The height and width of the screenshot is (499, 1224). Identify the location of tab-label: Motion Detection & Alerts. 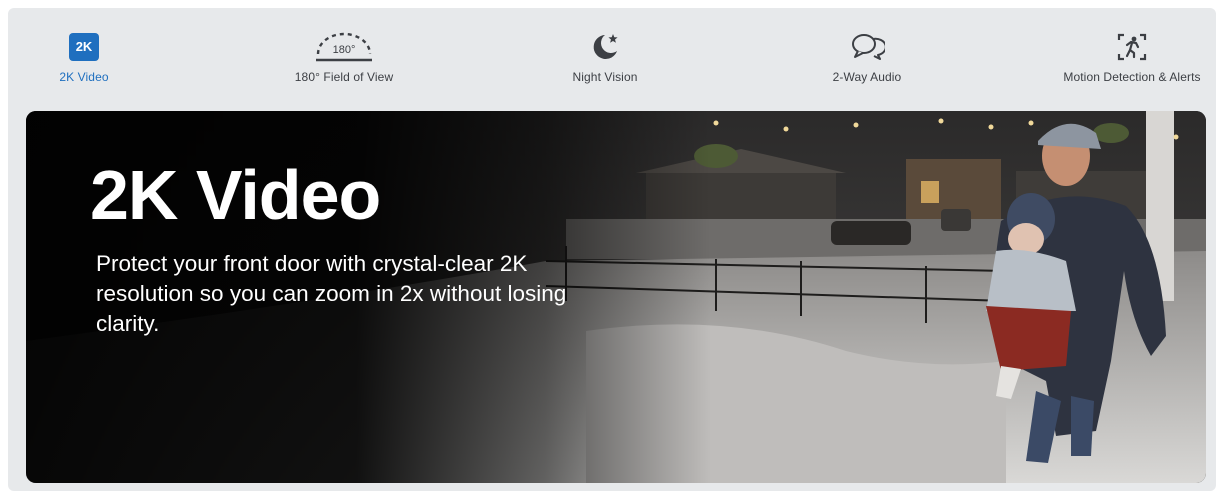
(1132, 77).